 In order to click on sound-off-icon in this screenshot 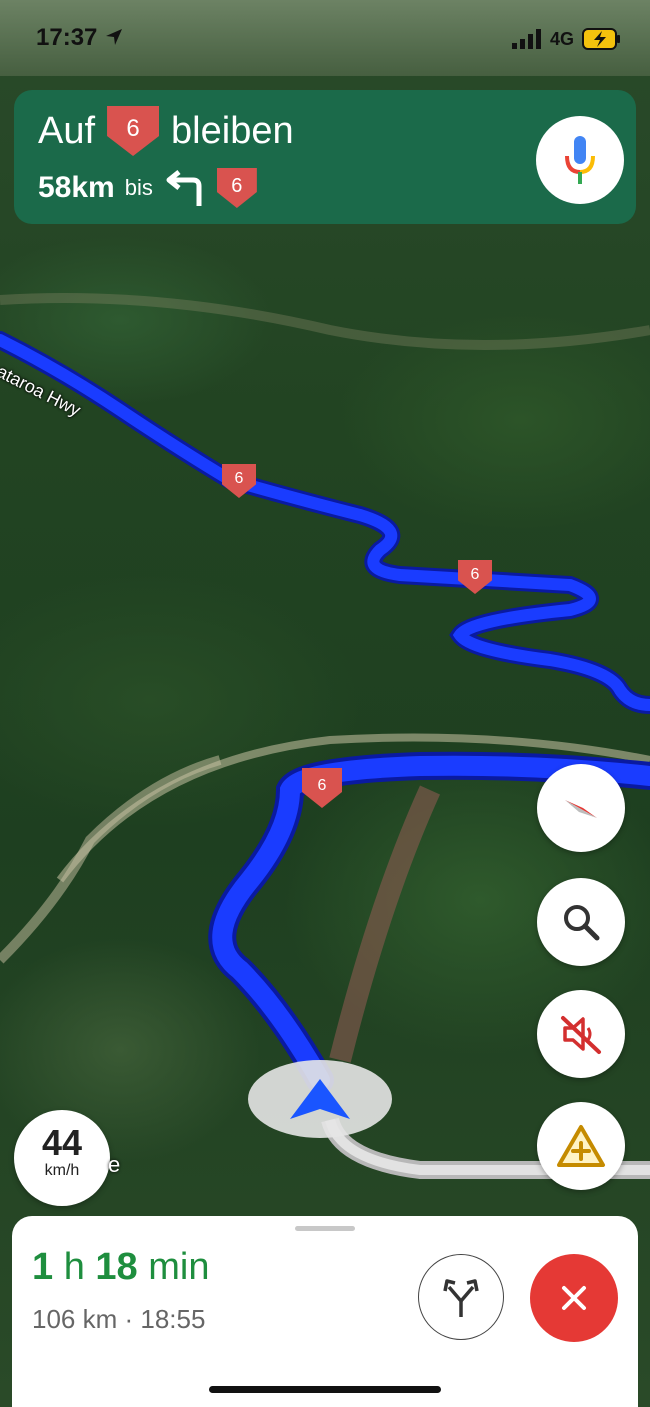, I will do `click(581, 1035)`.